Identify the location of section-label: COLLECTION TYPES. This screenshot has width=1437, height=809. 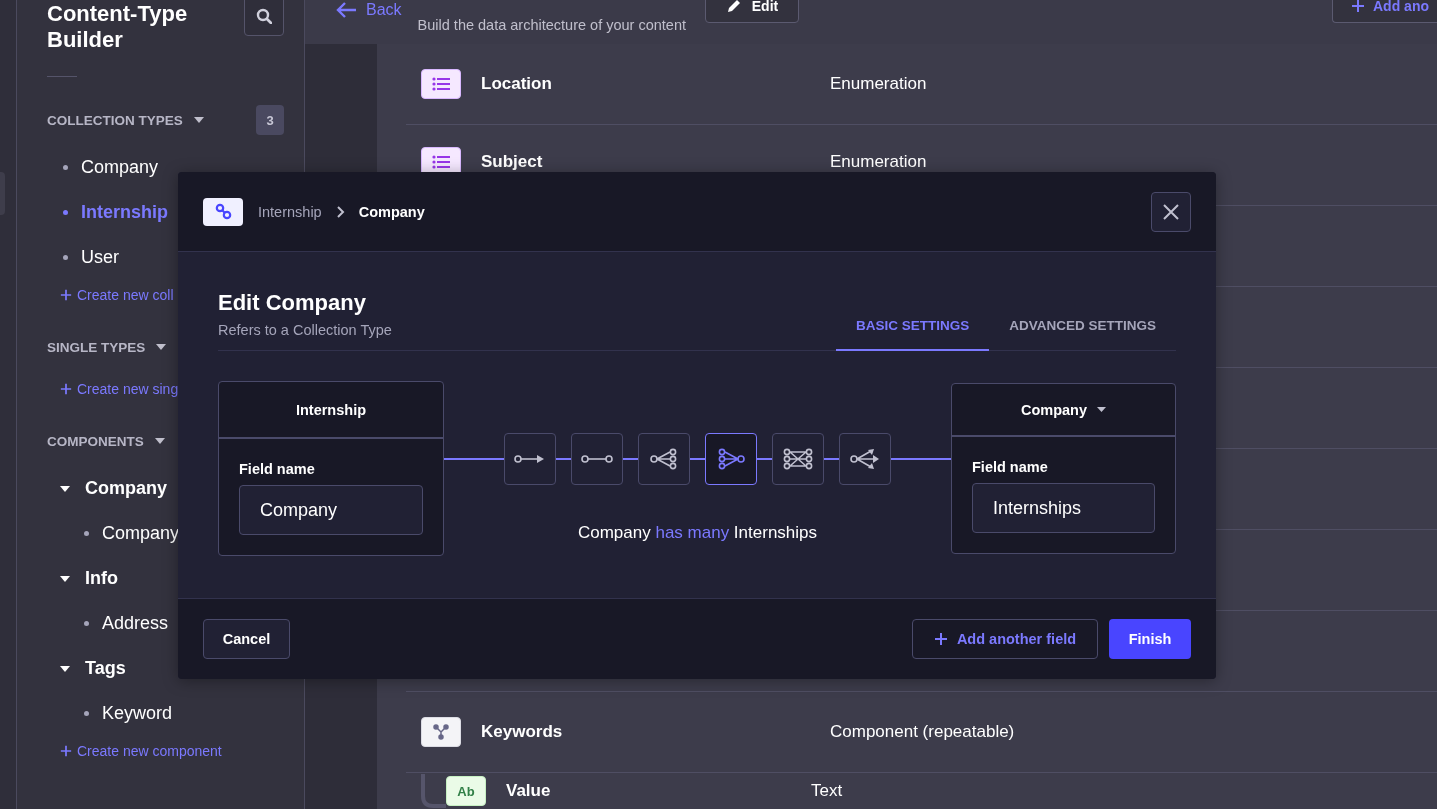
(115, 120).